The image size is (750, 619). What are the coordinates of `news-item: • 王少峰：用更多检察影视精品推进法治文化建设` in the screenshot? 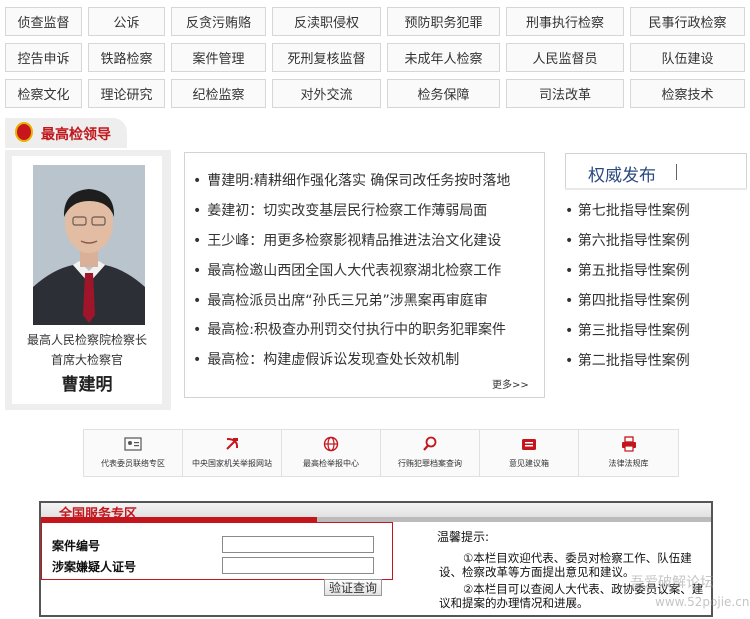 It's located at (347, 240).